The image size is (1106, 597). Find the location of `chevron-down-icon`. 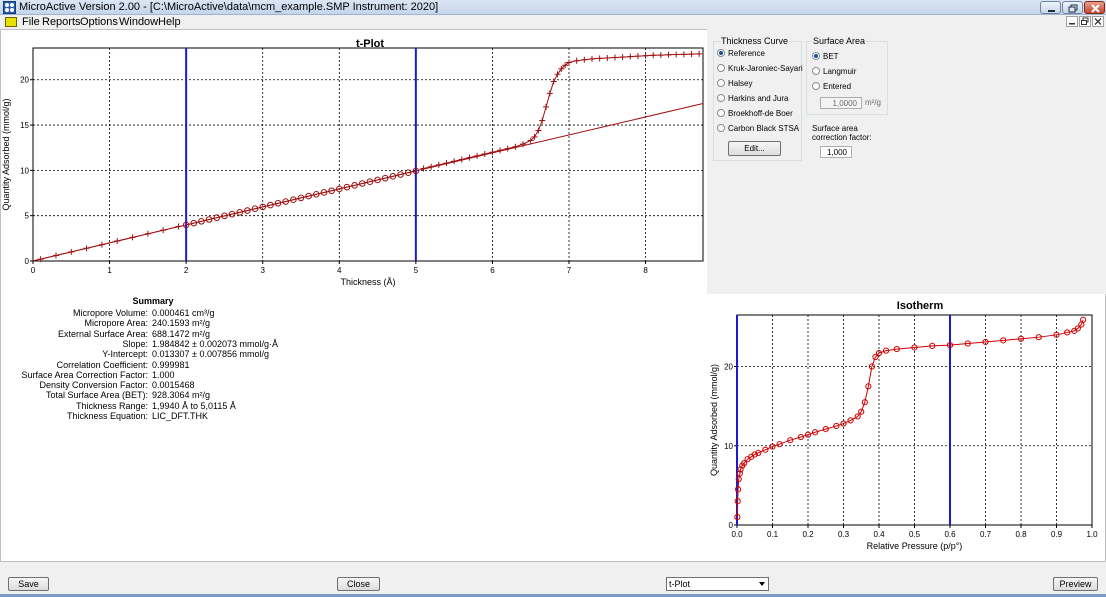

chevron-down-icon is located at coordinates (762, 584).